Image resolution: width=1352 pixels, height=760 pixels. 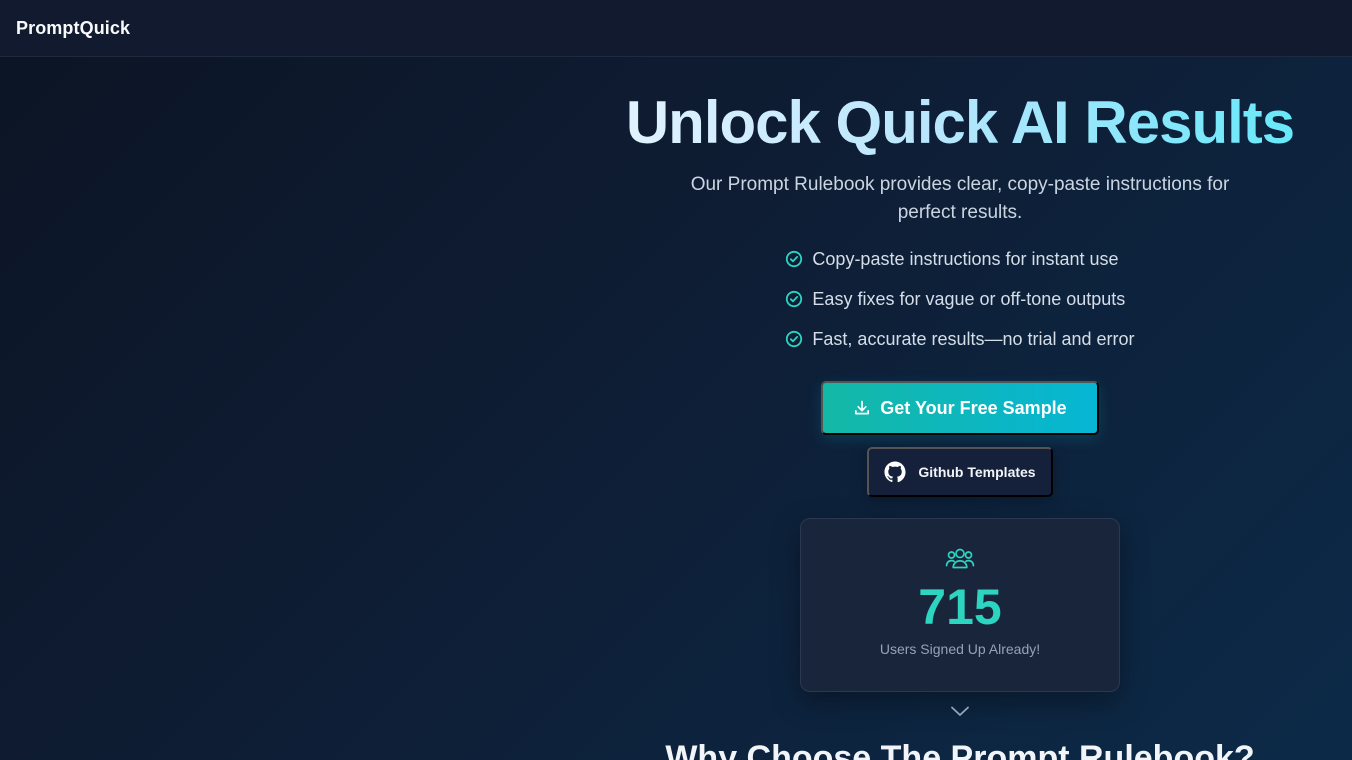 I want to click on top-navbar: PromptQuick, so click(x=676, y=28).